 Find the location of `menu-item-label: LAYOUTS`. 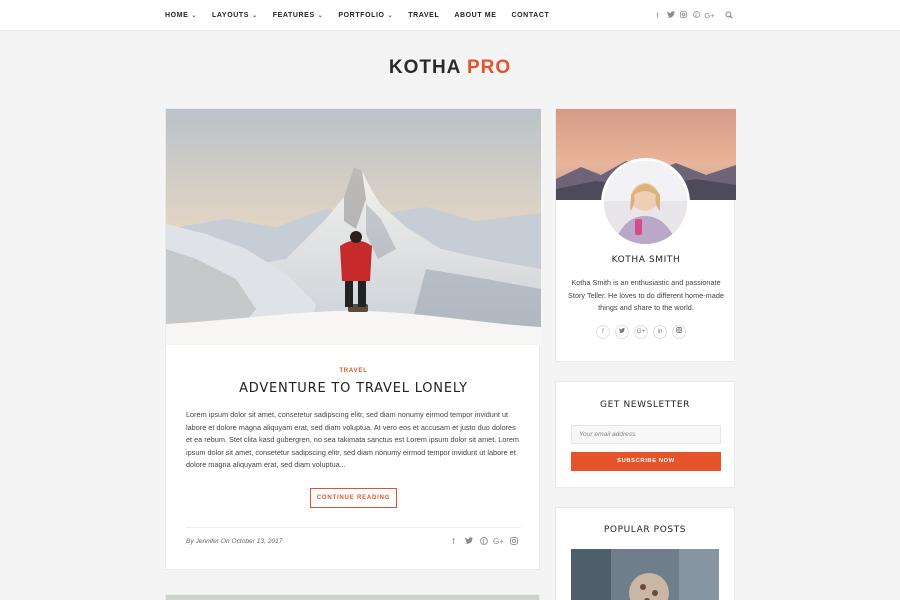

menu-item-label: LAYOUTS is located at coordinates (231, 15).